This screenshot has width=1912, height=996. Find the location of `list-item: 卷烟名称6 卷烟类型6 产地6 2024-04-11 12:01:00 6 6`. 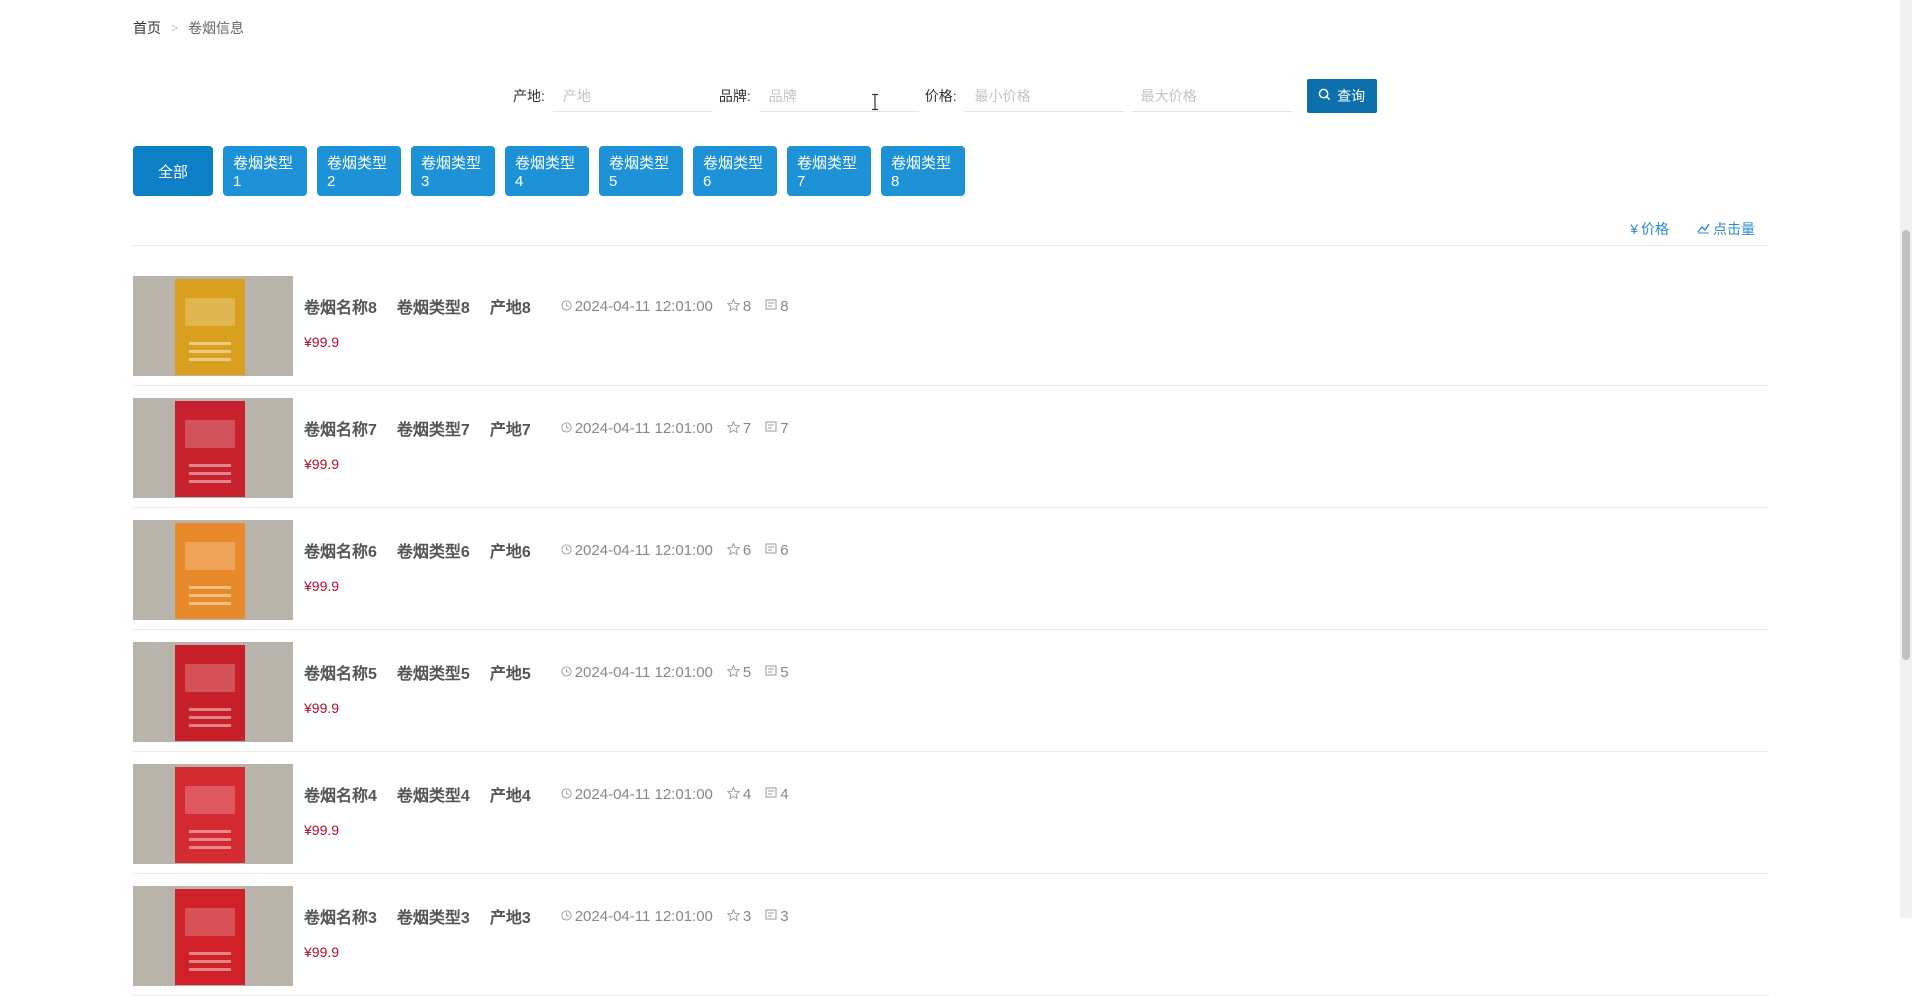

list-item: 卷烟名称6 卷烟类型6 产地6 2024-04-11 12:01:00 6 6 is located at coordinates (951, 569).